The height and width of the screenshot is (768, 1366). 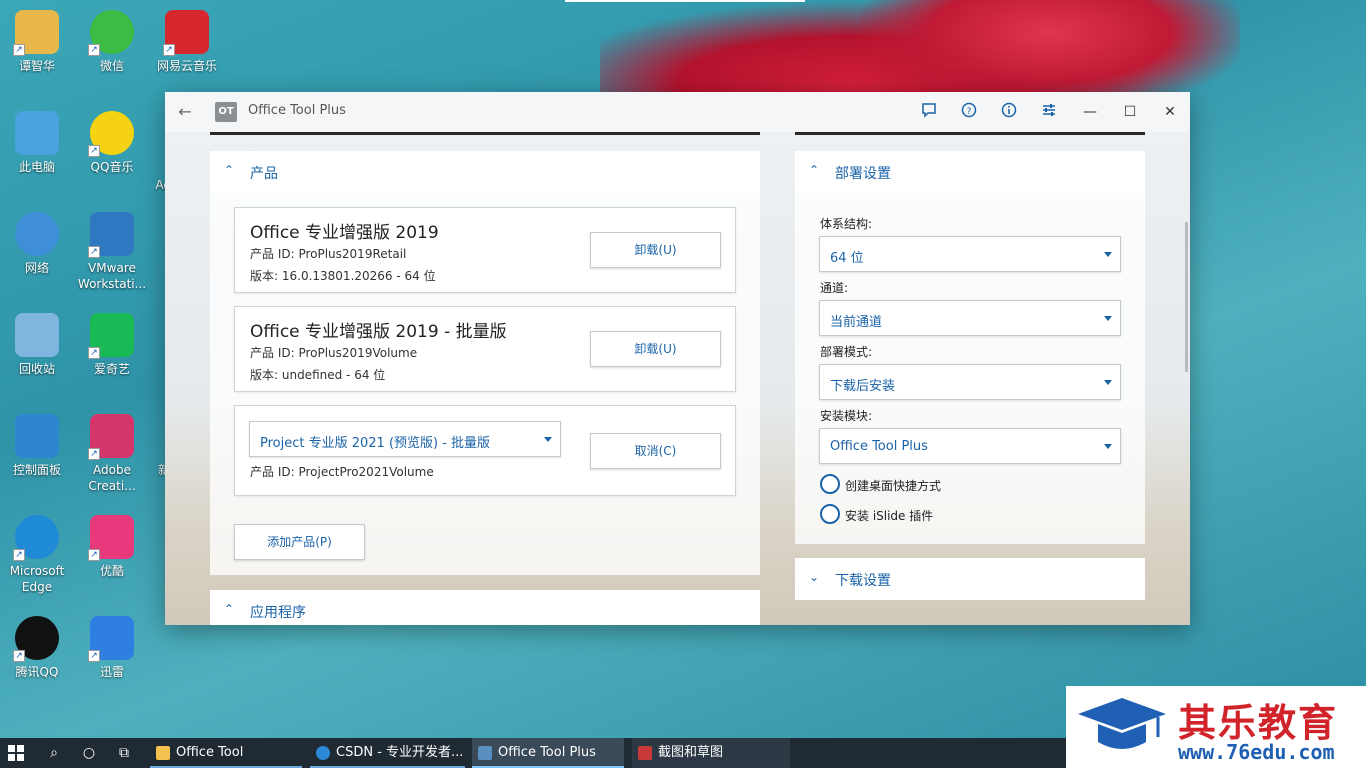 What do you see at coordinates (186, 66) in the screenshot?
I see `desktop-icon-label: 网易云音乐` at bounding box center [186, 66].